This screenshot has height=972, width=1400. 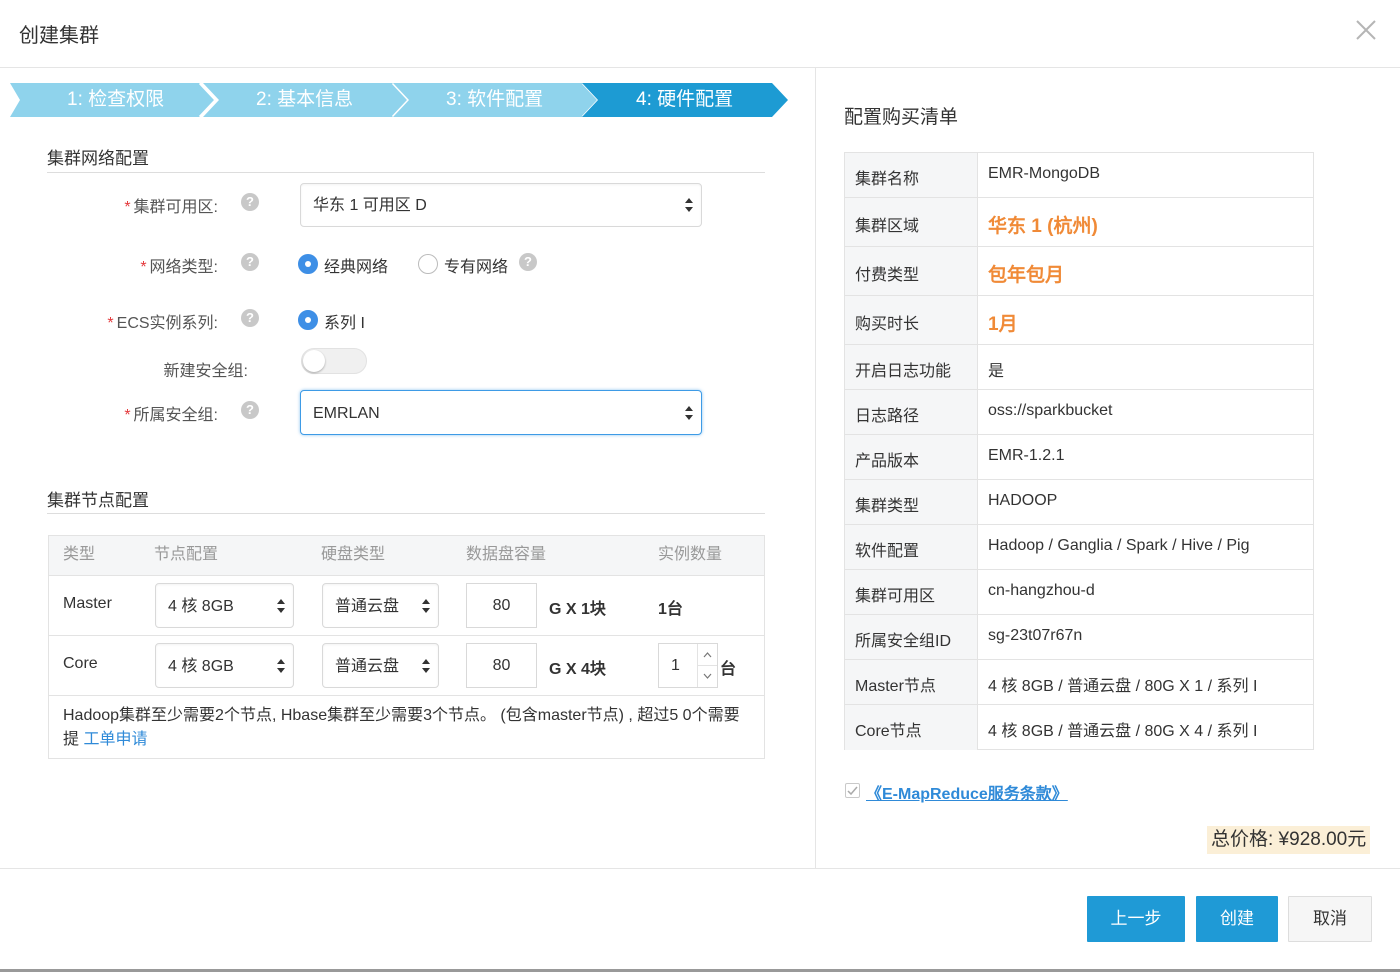 What do you see at coordinates (685, 99) in the screenshot?
I see `step-label: 4: 硬件配置` at bounding box center [685, 99].